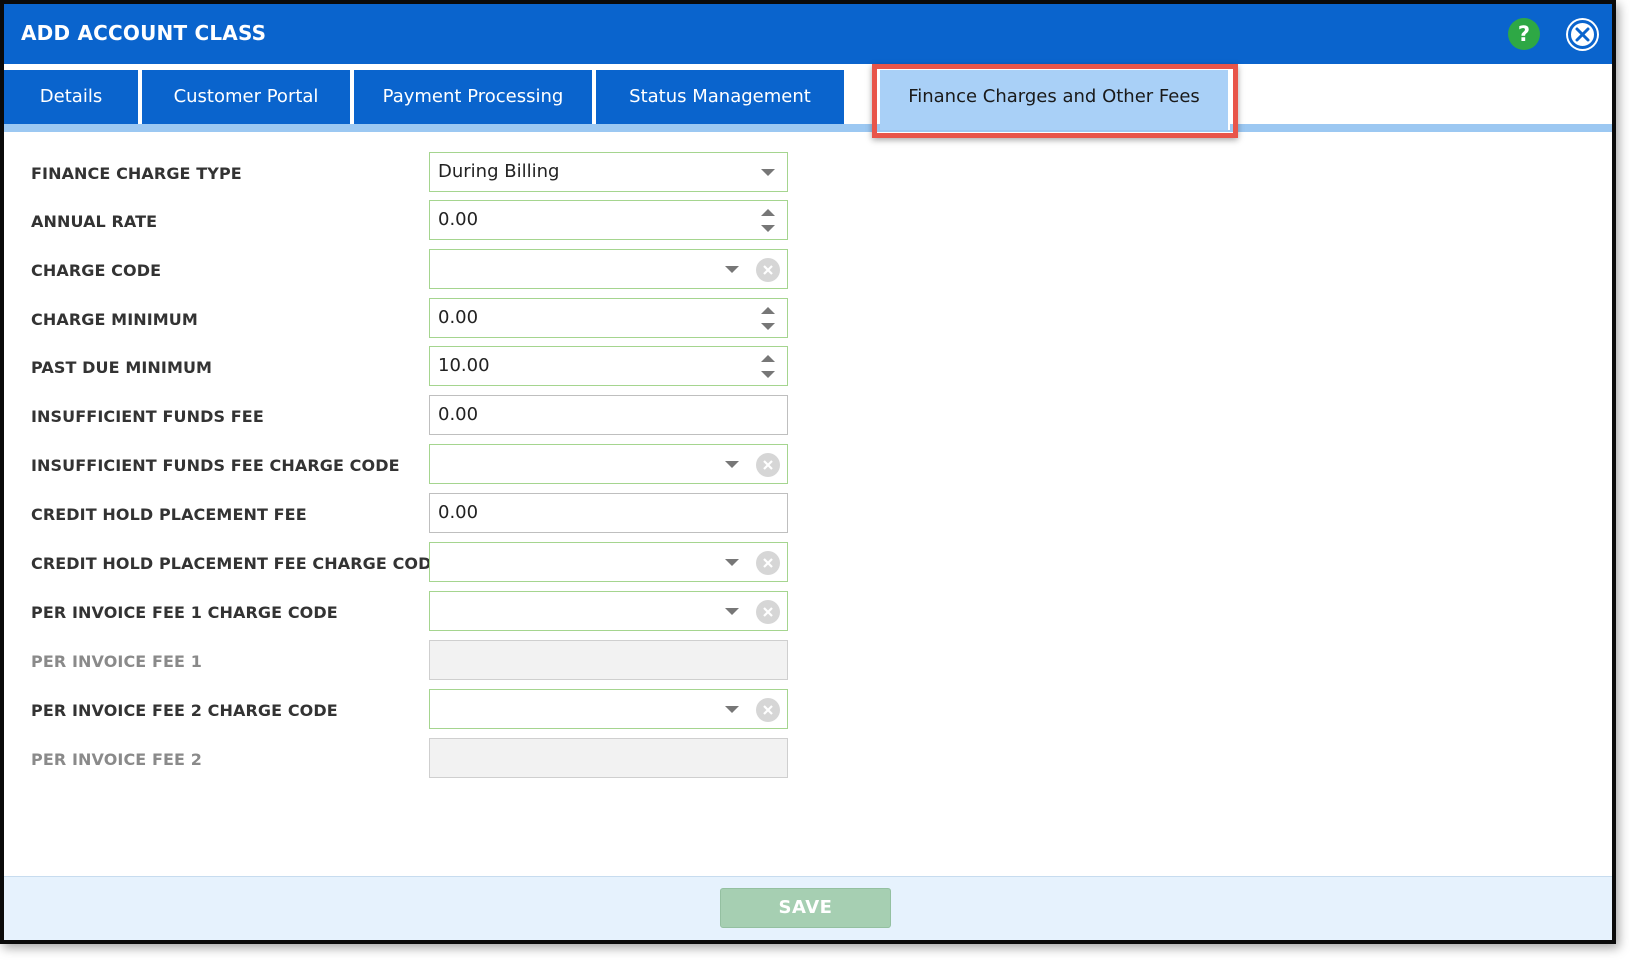 This screenshot has width=1630, height=962. I want to click on past-due-minimum-input: 10.00, so click(608, 366).